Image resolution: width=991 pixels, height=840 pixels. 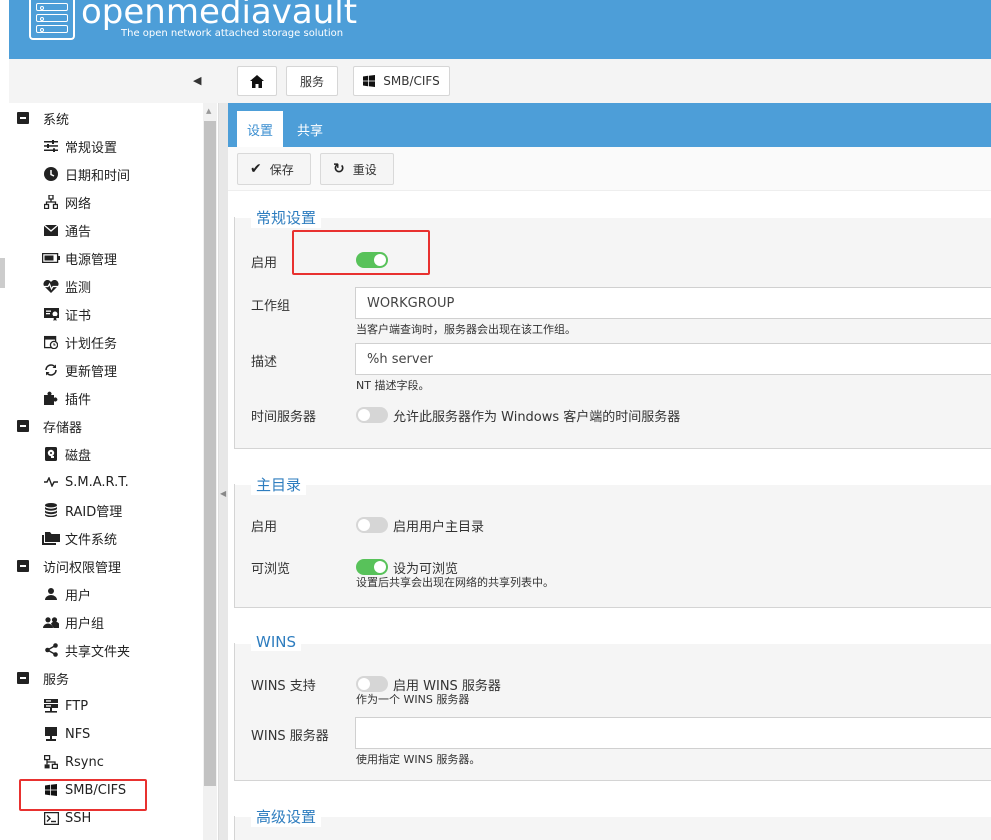 I want to click on sidebar-item-notification: 通告, so click(x=66, y=230).